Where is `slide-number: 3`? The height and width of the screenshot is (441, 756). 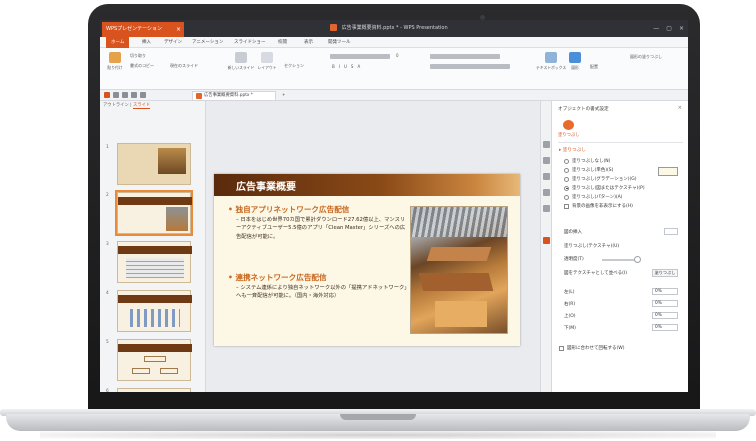
slide-number: 3 is located at coordinates (107, 244).